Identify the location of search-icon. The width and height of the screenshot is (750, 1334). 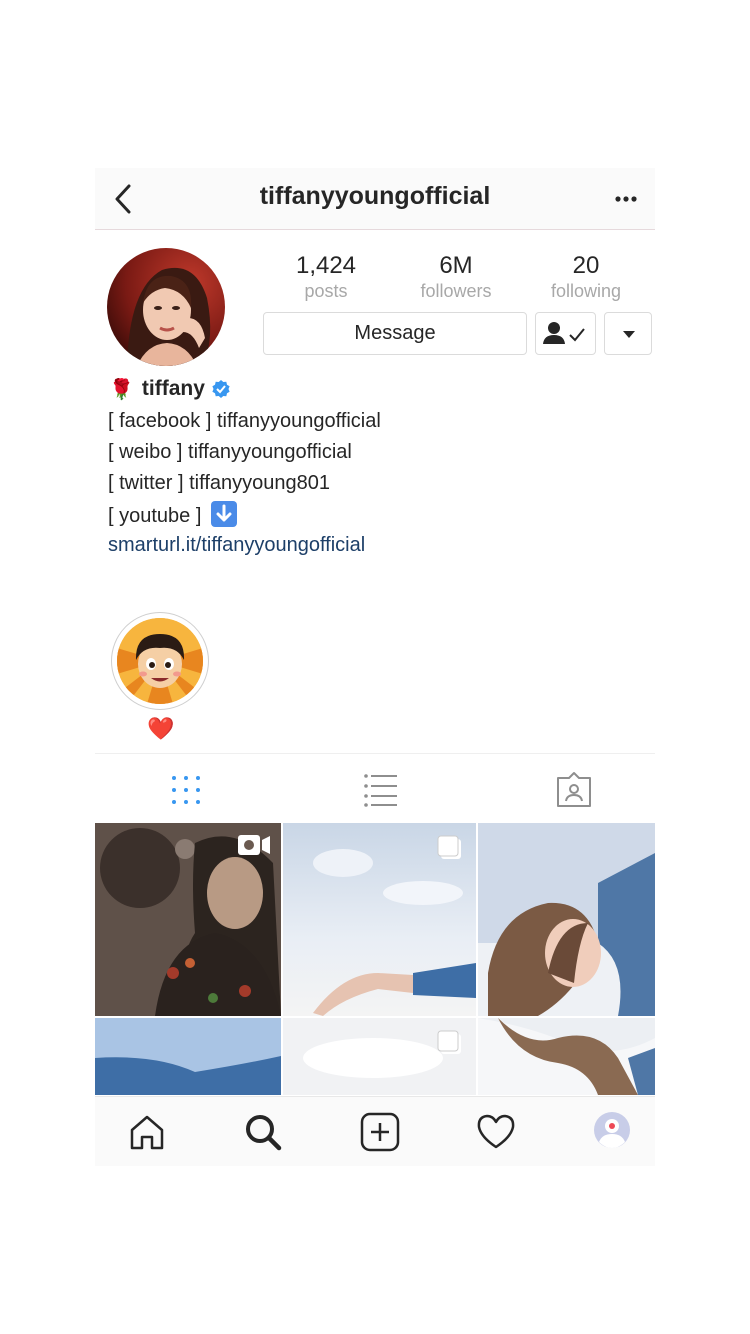
(263, 1132).